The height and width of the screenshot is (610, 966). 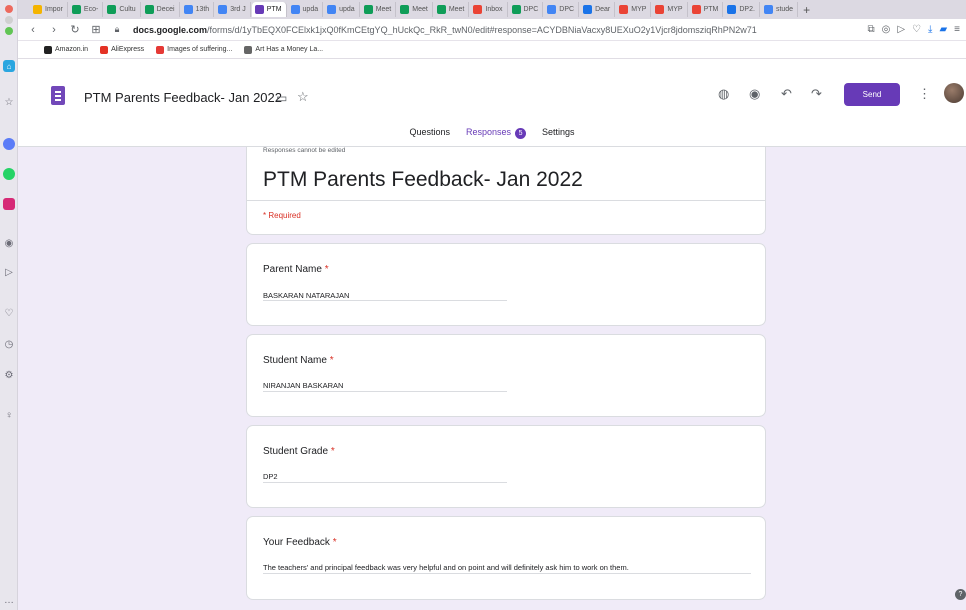 What do you see at coordinates (567, 9) in the screenshot?
I see `tab-label: DPC` at bounding box center [567, 9].